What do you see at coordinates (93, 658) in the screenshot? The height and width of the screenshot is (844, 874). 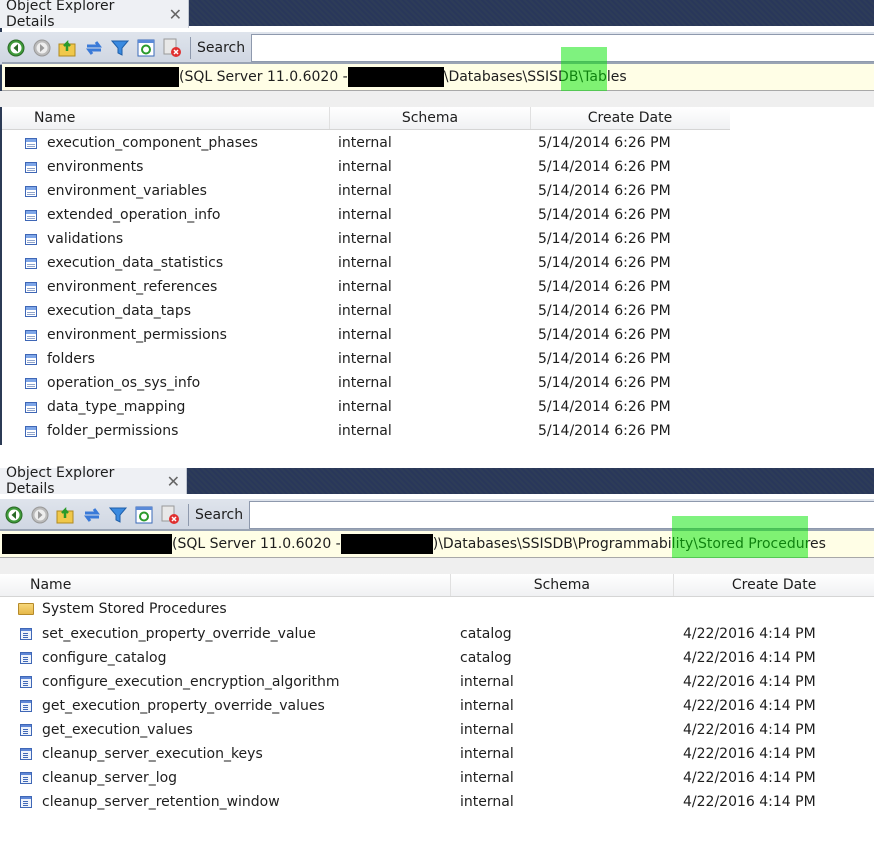 I see `name-cell: configure_catalog` at bounding box center [93, 658].